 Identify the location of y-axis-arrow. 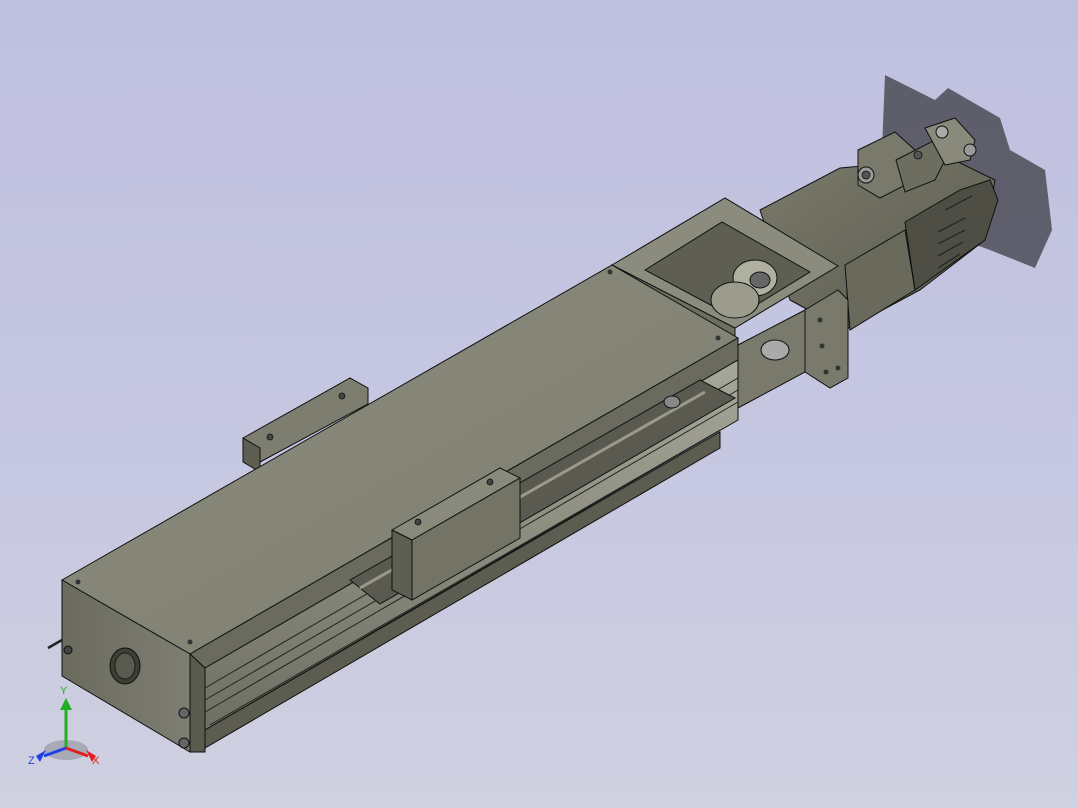
(66, 704).